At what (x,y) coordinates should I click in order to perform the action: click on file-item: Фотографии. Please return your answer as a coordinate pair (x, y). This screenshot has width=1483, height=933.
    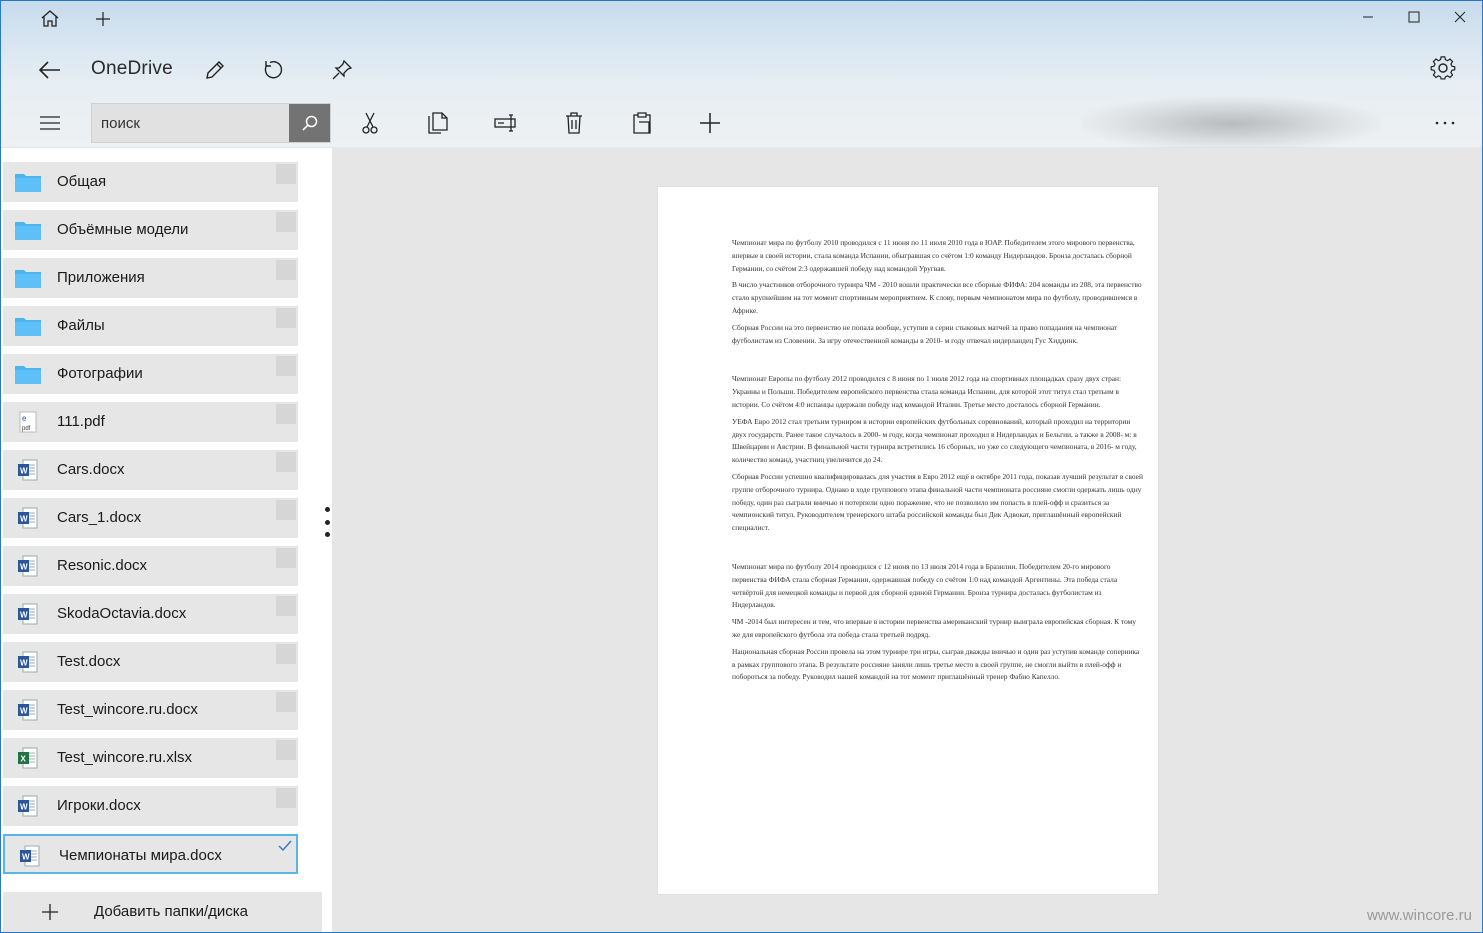
    Looking at the image, I should click on (150, 374).